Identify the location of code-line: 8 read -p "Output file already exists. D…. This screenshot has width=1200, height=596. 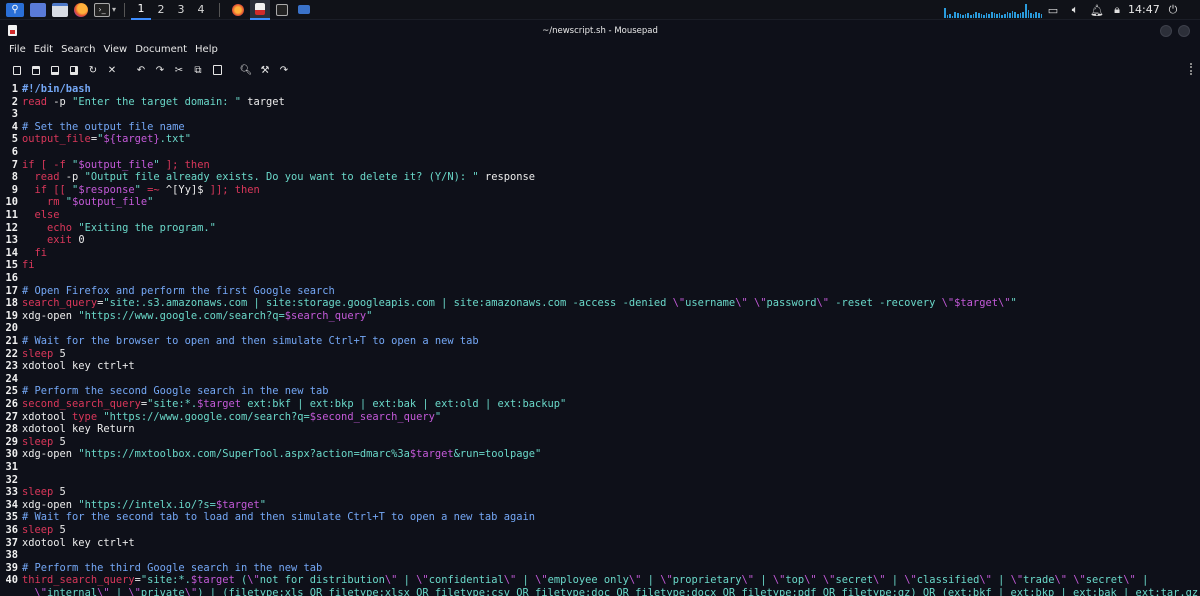
(267, 177).